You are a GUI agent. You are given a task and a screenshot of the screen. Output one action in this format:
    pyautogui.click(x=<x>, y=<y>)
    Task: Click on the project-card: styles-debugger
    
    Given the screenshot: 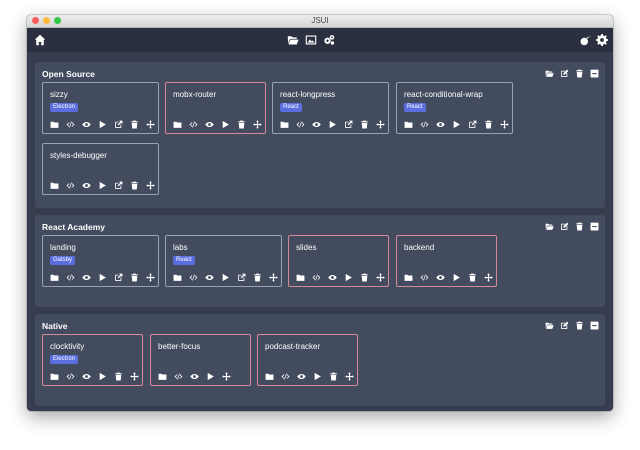 What is the action you would take?
    pyautogui.click(x=100, y=169)
    